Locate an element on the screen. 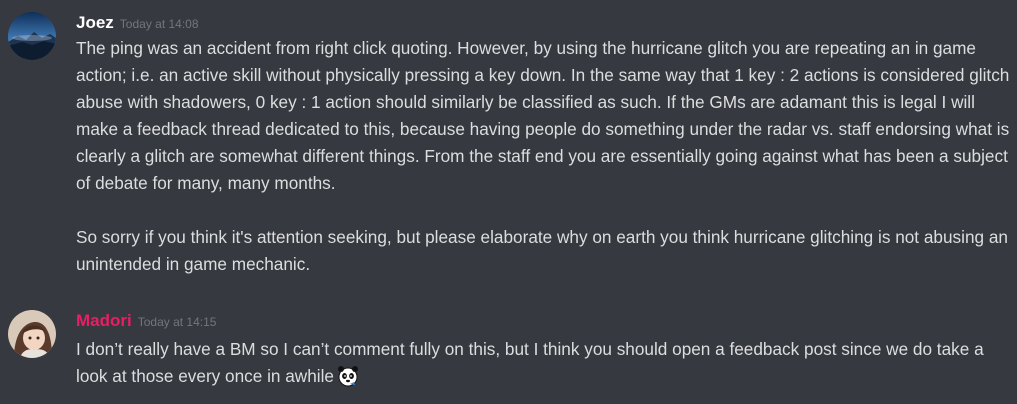 The image size is (1017, 404). username: Joez is located at coordinates (95, 22).